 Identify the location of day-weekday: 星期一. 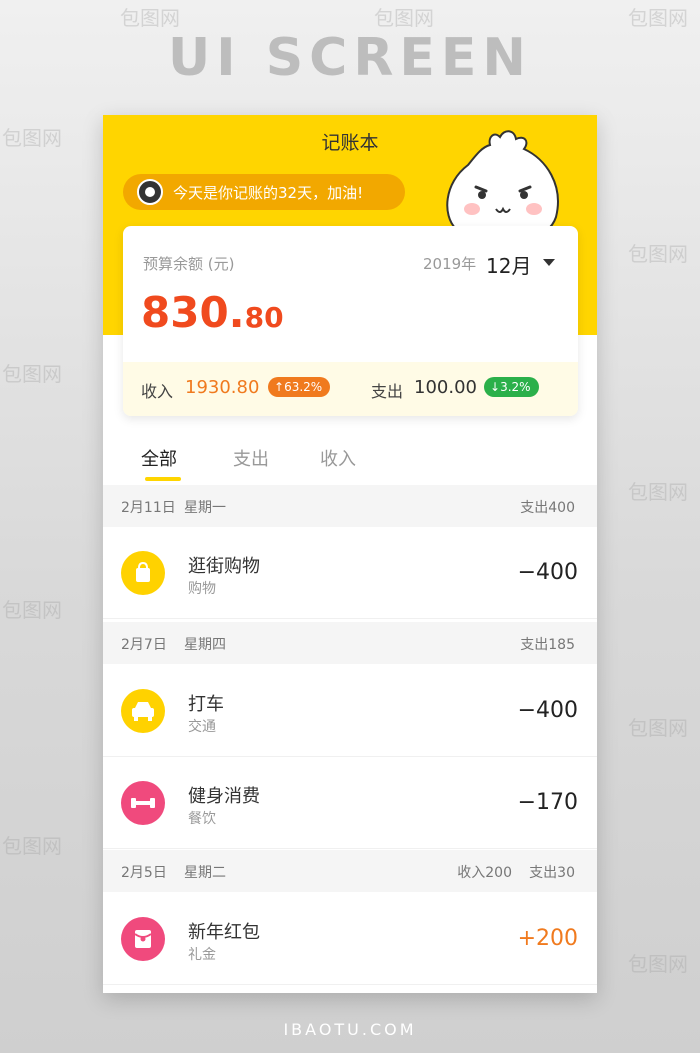
(205, 508).